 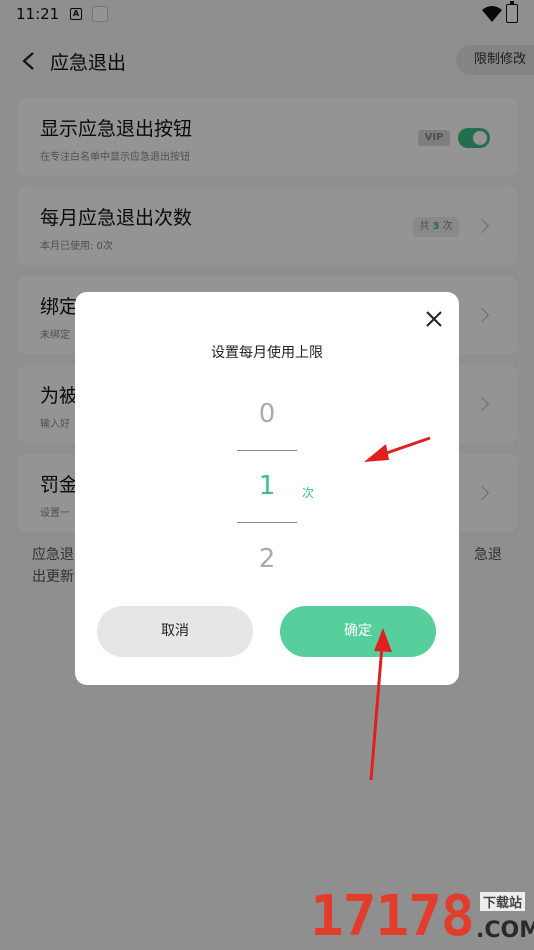 I want to click on cancel-button: 取消, so click(x=175, y=631).